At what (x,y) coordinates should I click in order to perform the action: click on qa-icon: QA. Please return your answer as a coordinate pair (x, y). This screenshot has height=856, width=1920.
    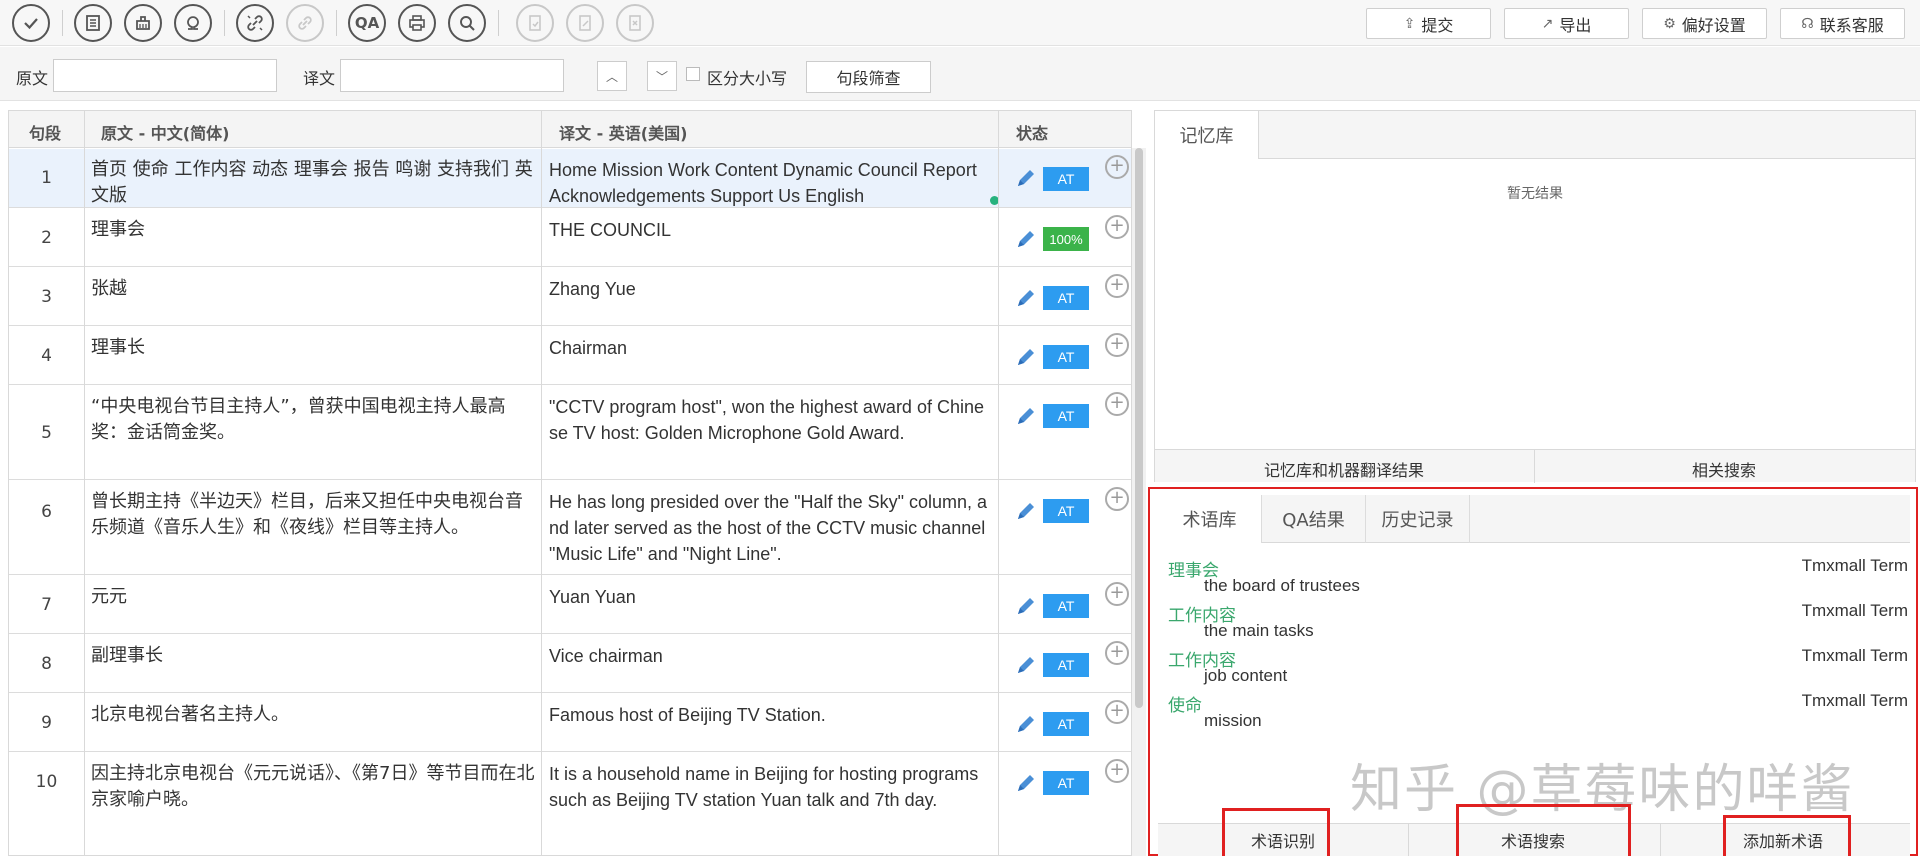
    Looking at the image, I should click on (367, 23).